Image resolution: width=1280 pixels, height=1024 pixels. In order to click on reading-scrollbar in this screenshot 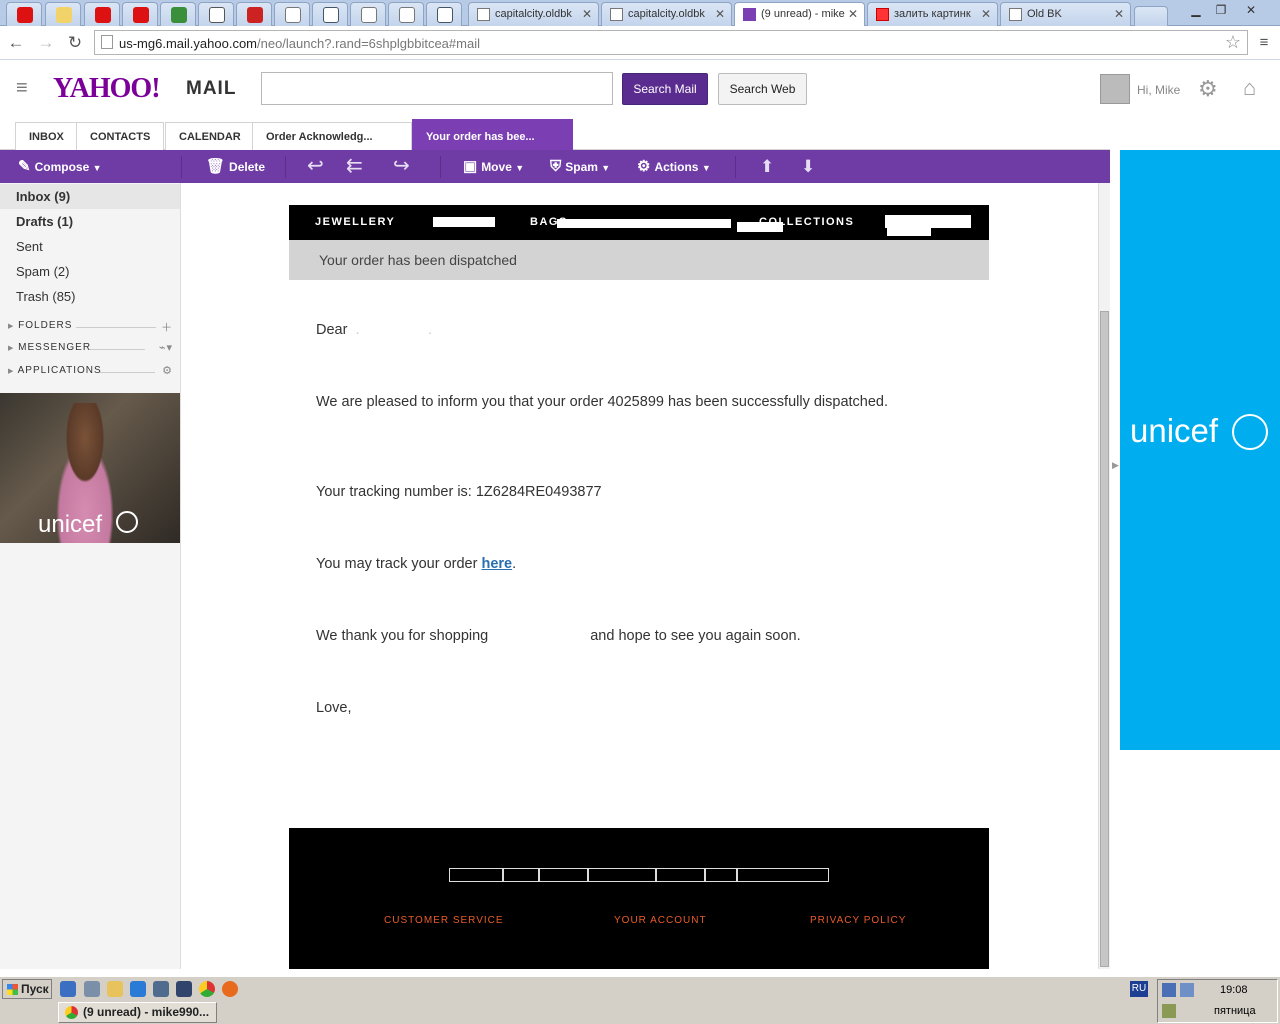, I will do `click(1104, 576)`.